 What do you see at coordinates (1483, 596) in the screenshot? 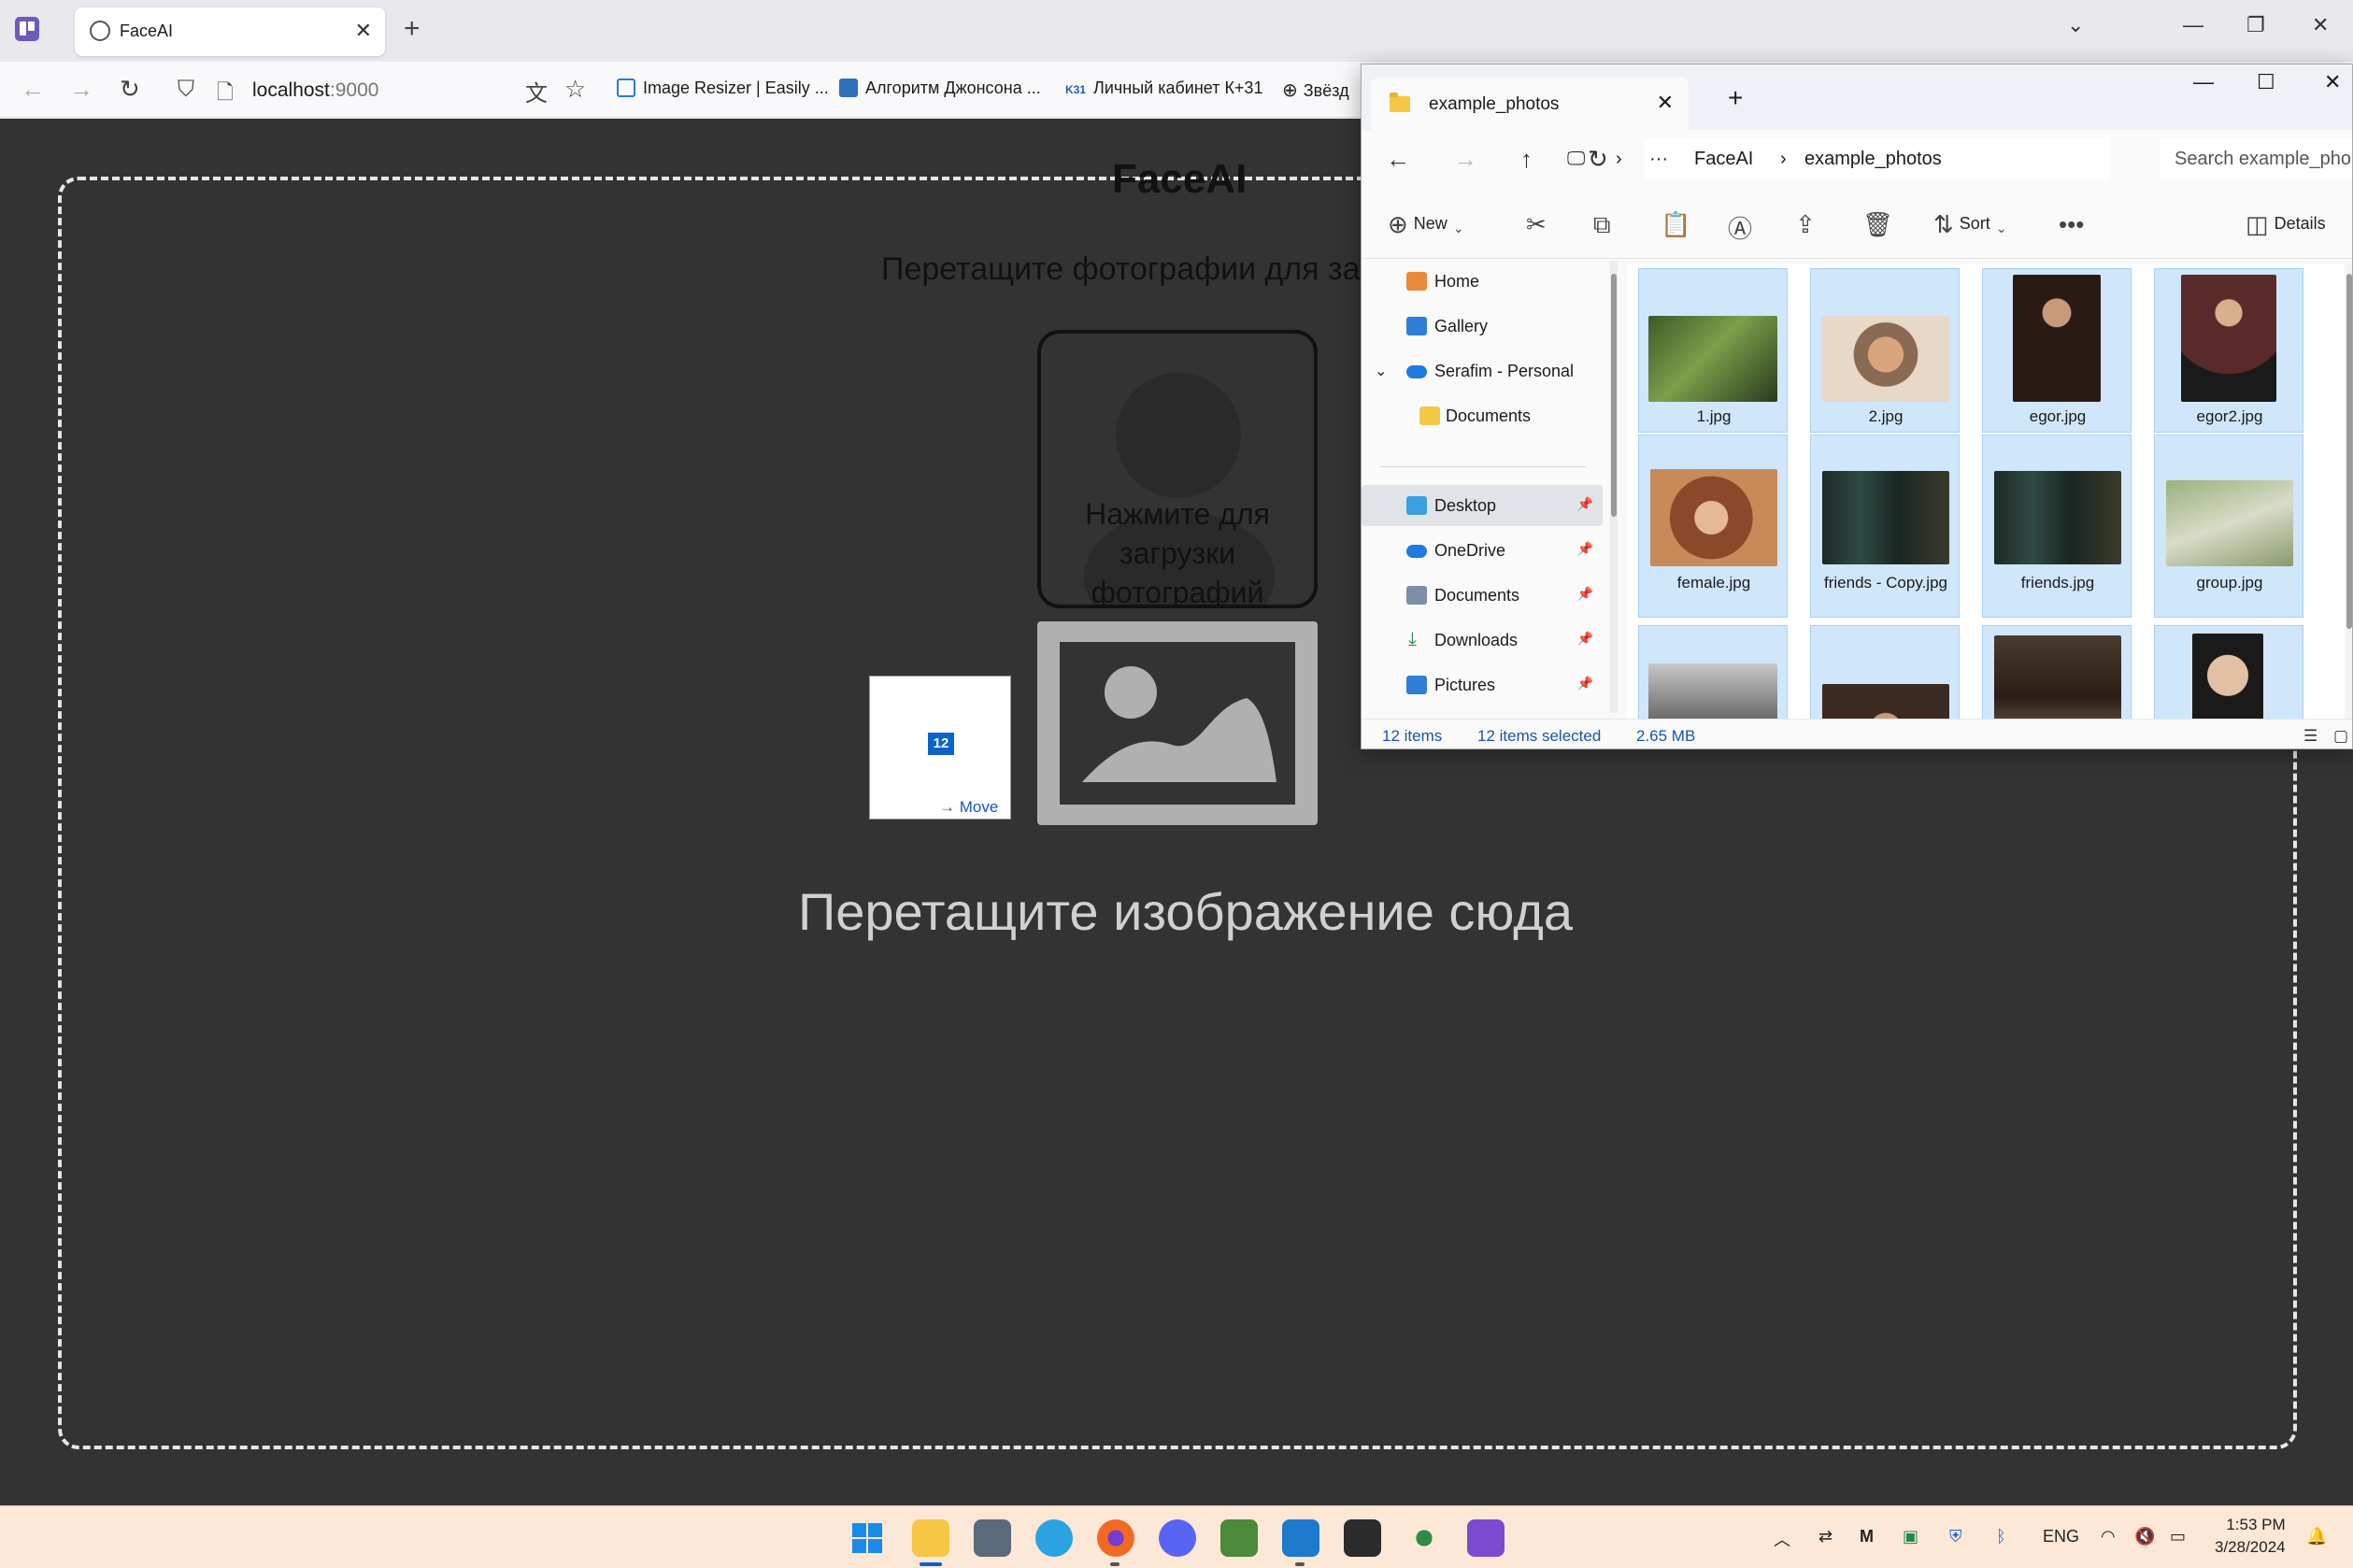
I see `sidebar-item-documents: Documents 📌` at bounding box center [1483, 596].